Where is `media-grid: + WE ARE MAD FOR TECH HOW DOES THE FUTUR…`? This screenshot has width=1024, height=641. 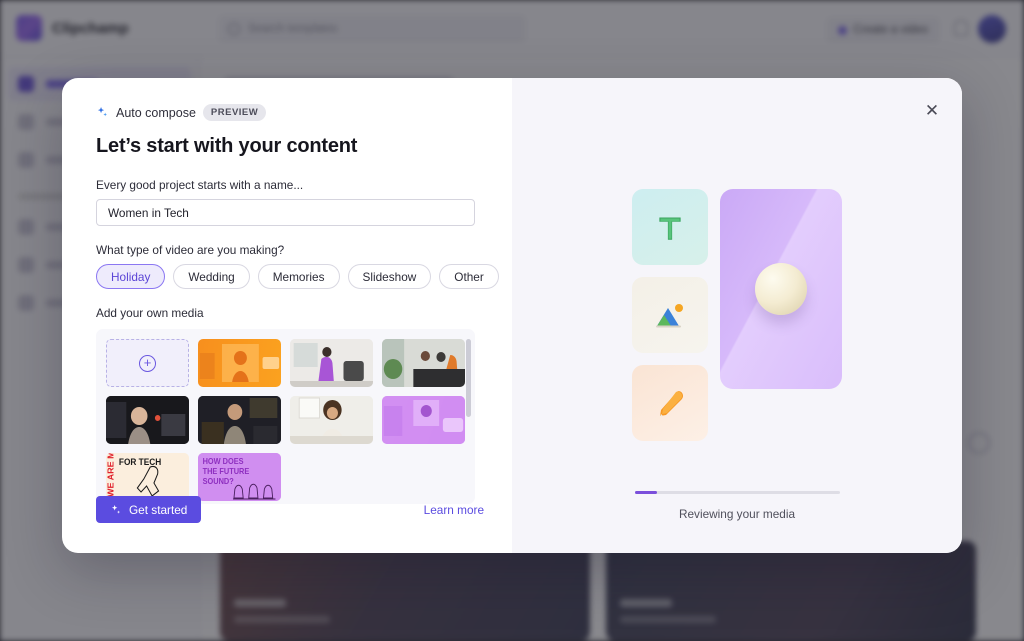 media-grid: + WE ARE MAD FOR TECH HOW DOES THE FUTUR… is located at coordinates (285, 420).